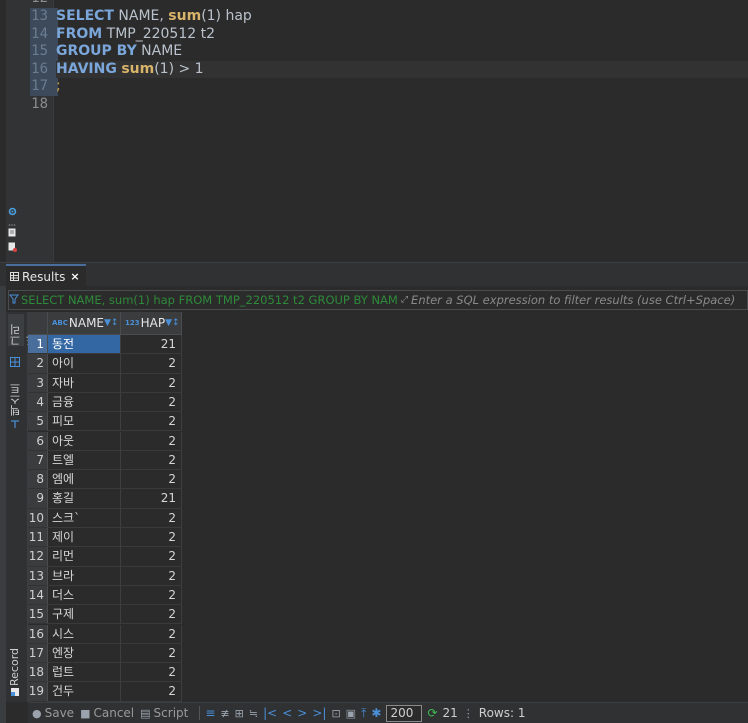 This screenshot has height=723, width=748. I want to click on fetch-all-icon: ⋮, so click(468, 713).